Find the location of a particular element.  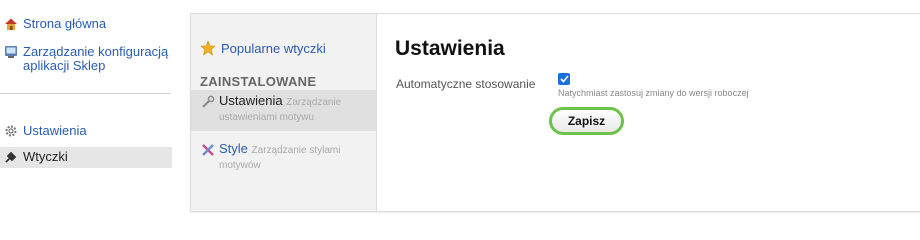

gear-icon is located at coordinates (11, 131).